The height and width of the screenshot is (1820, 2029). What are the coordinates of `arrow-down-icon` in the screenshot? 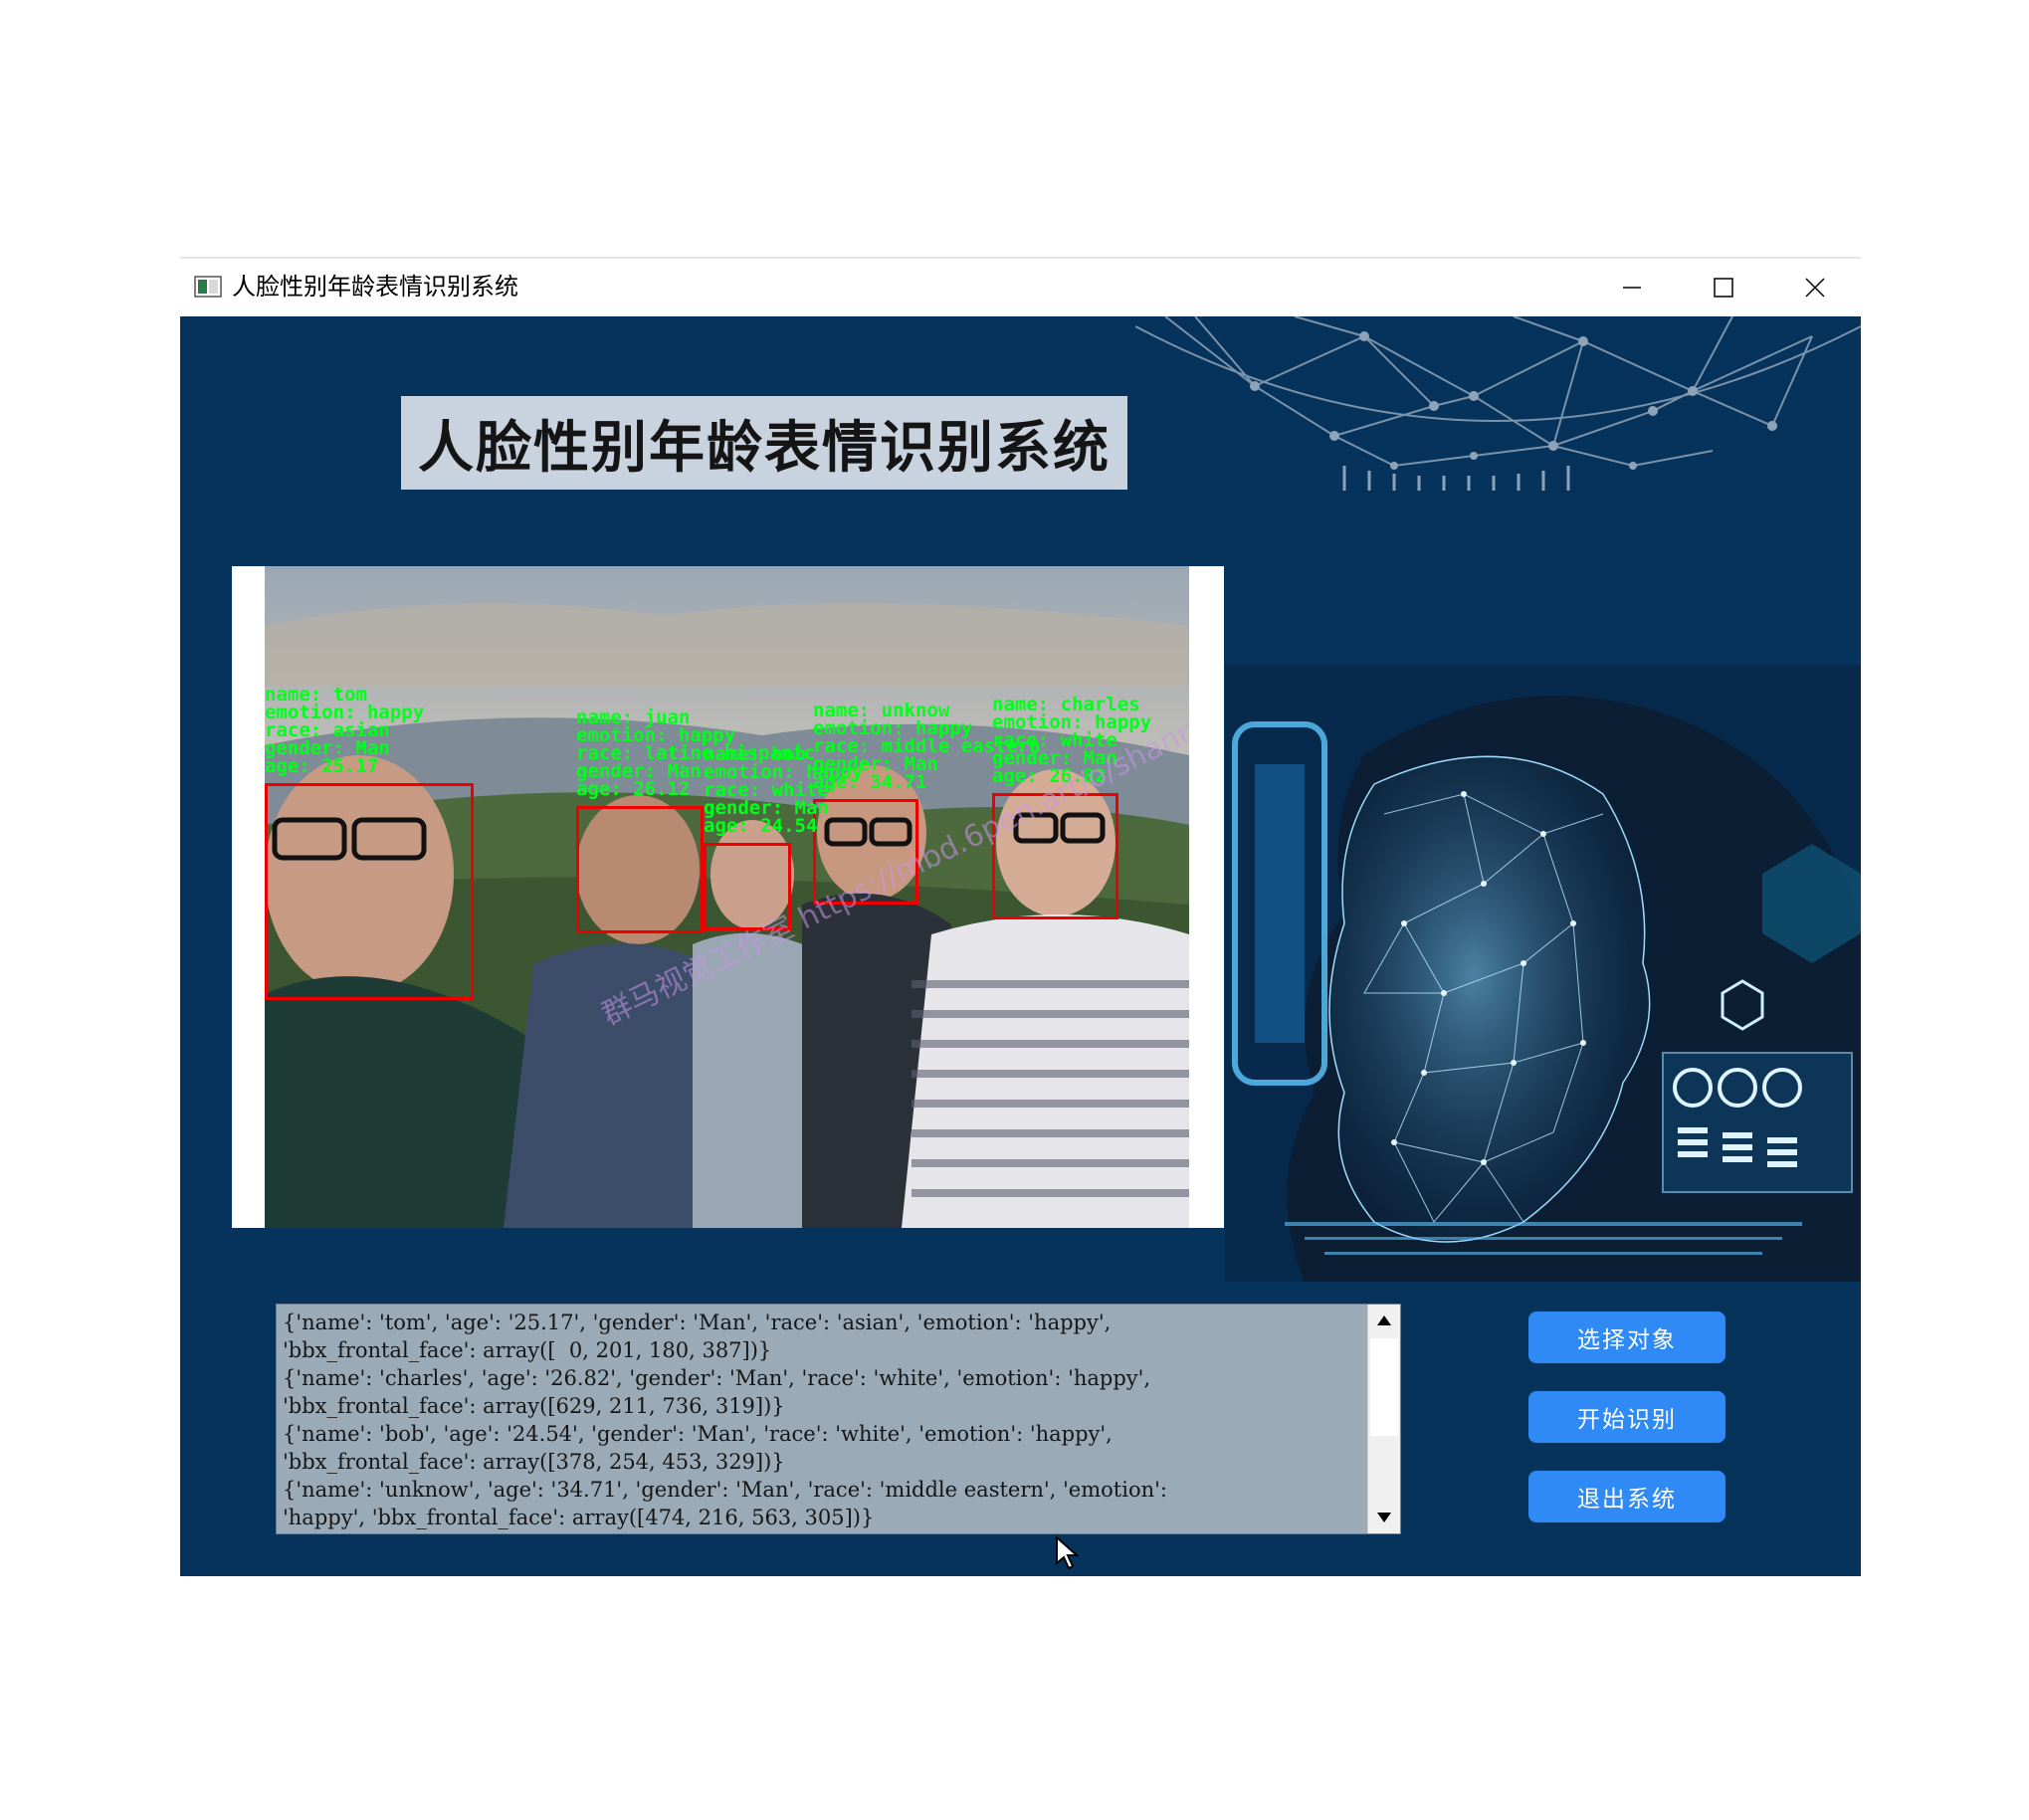 It's located at (1384, 1517).